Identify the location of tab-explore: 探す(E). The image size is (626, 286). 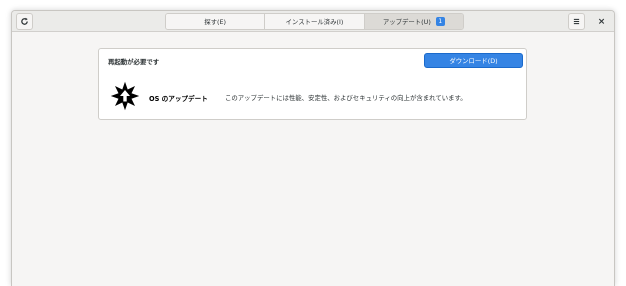
(216, 21).